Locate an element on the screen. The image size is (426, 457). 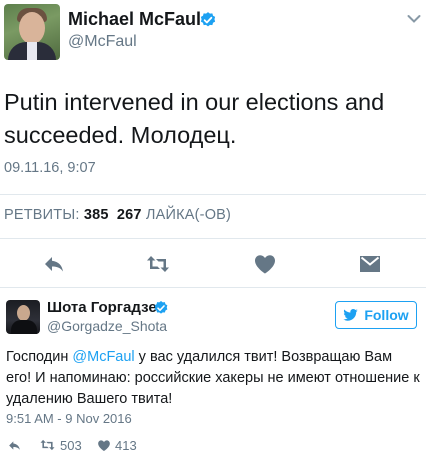
like-action: 413 is located at coordinates (117, 445).